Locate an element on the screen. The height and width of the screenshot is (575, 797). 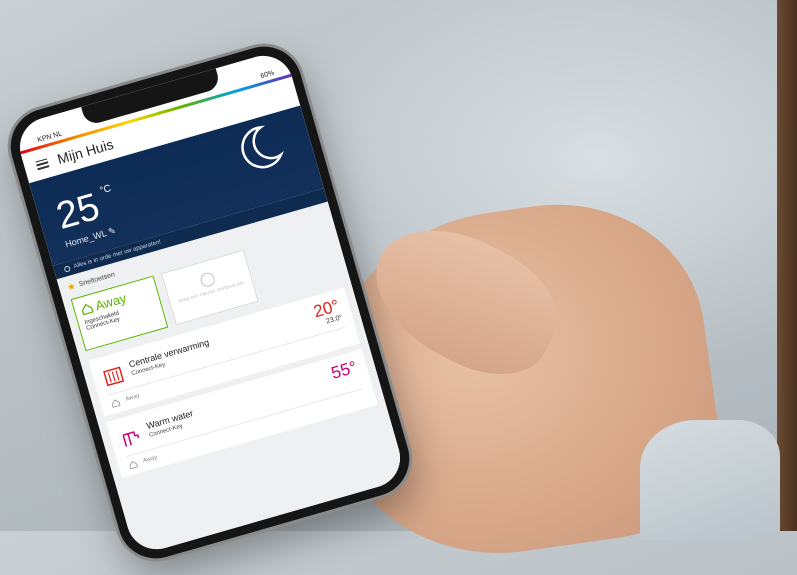
wooden-edge is located at coordinates (787, 265).